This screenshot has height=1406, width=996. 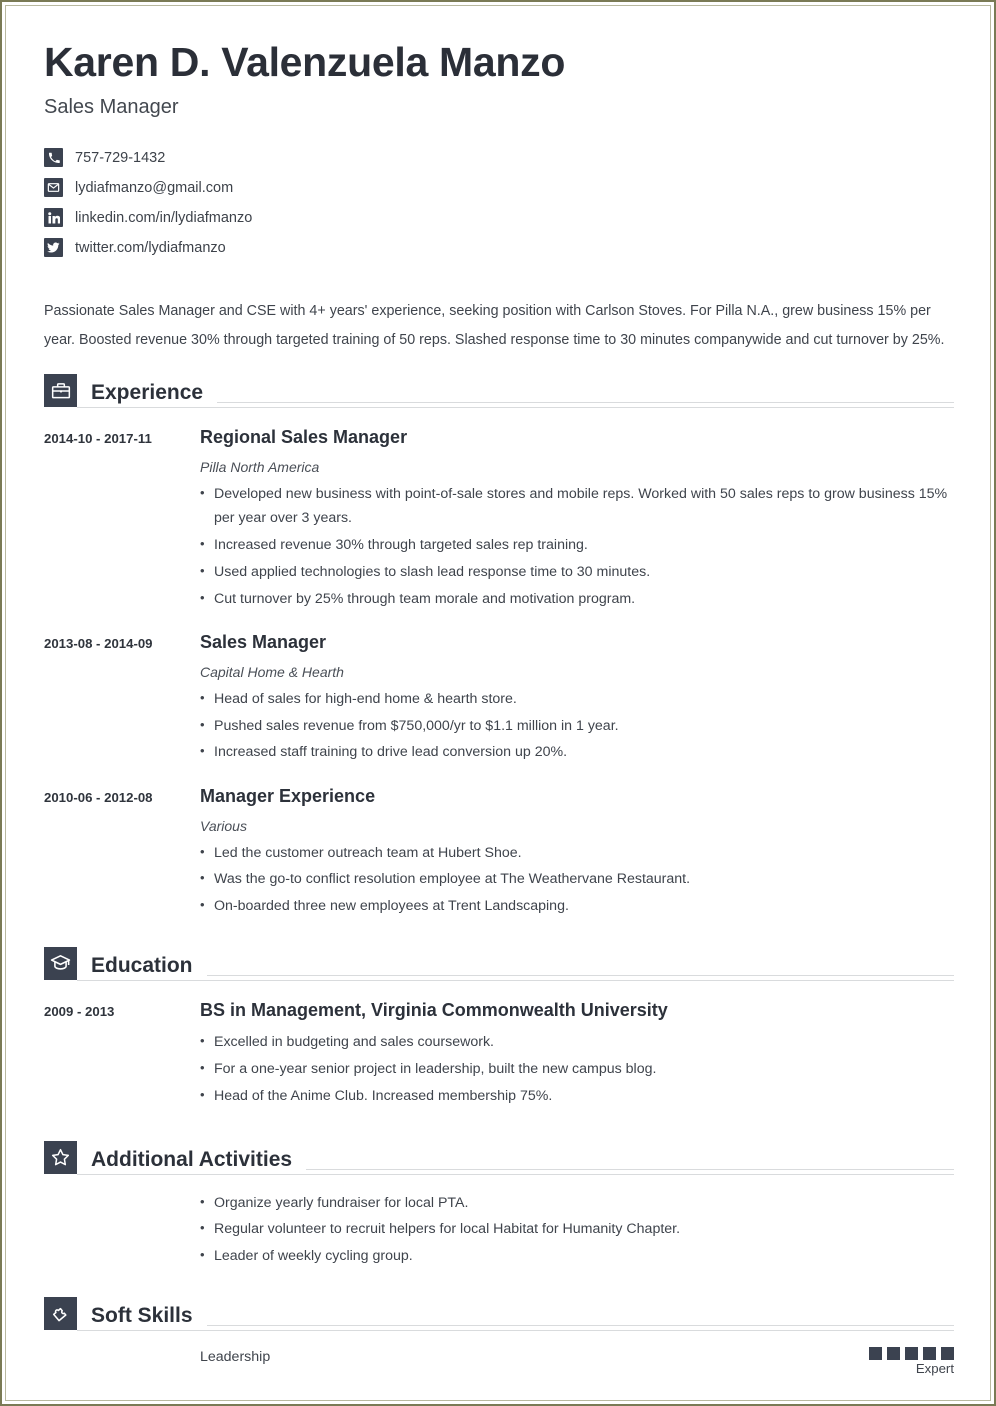 I want to click on page-title: Karen D. Valenzuela Manzo, so click(x=305, y=62).